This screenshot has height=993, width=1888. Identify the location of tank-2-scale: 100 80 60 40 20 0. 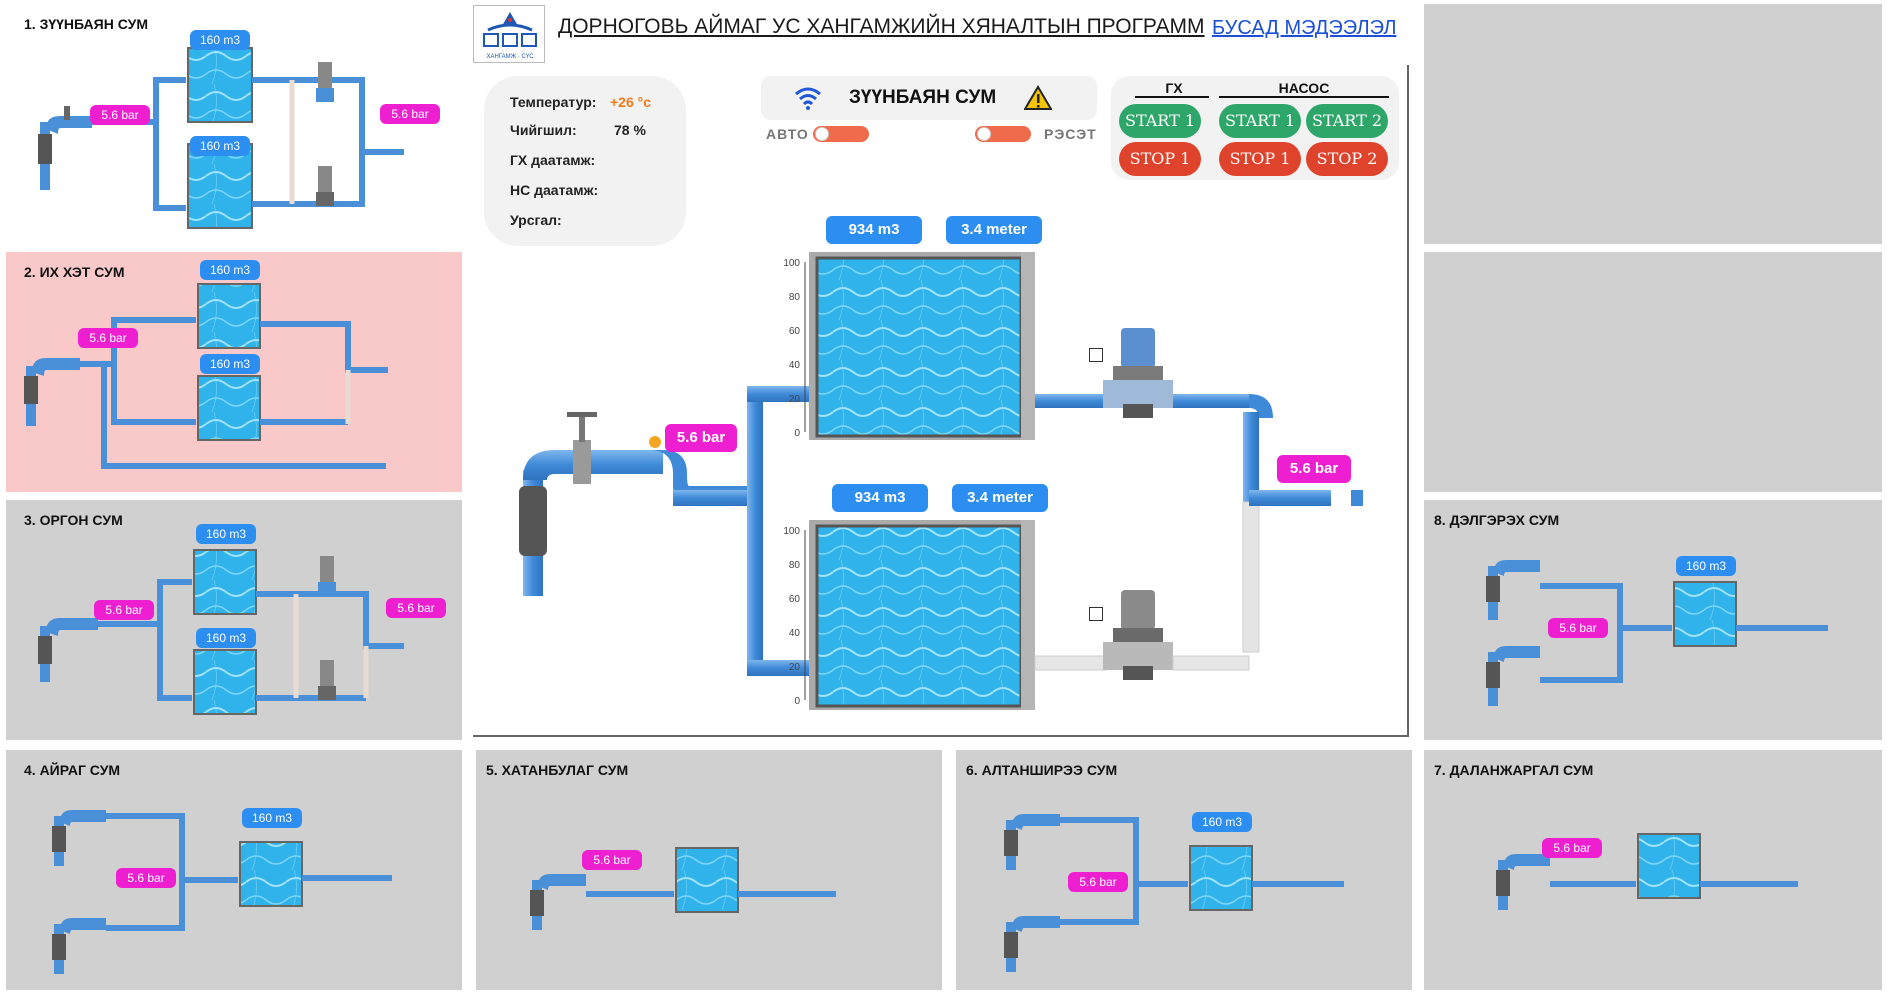
(794, 616).